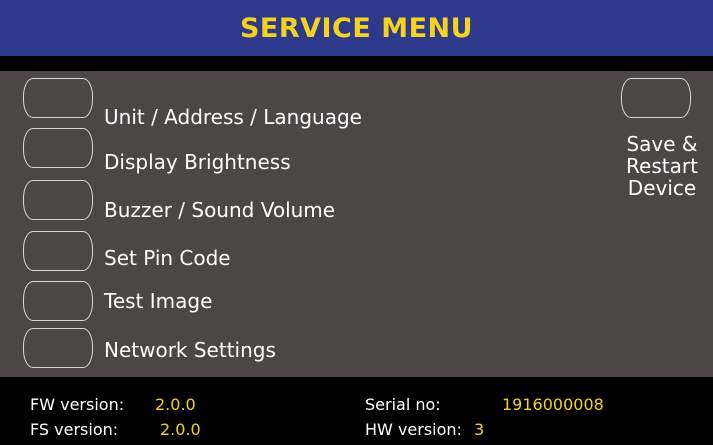 This screenshot has width=713, height=445. Describe the element at coordinates (167, 258) in the screenshot. I see `set-pin-code-label: Set Pin Code` at that location.